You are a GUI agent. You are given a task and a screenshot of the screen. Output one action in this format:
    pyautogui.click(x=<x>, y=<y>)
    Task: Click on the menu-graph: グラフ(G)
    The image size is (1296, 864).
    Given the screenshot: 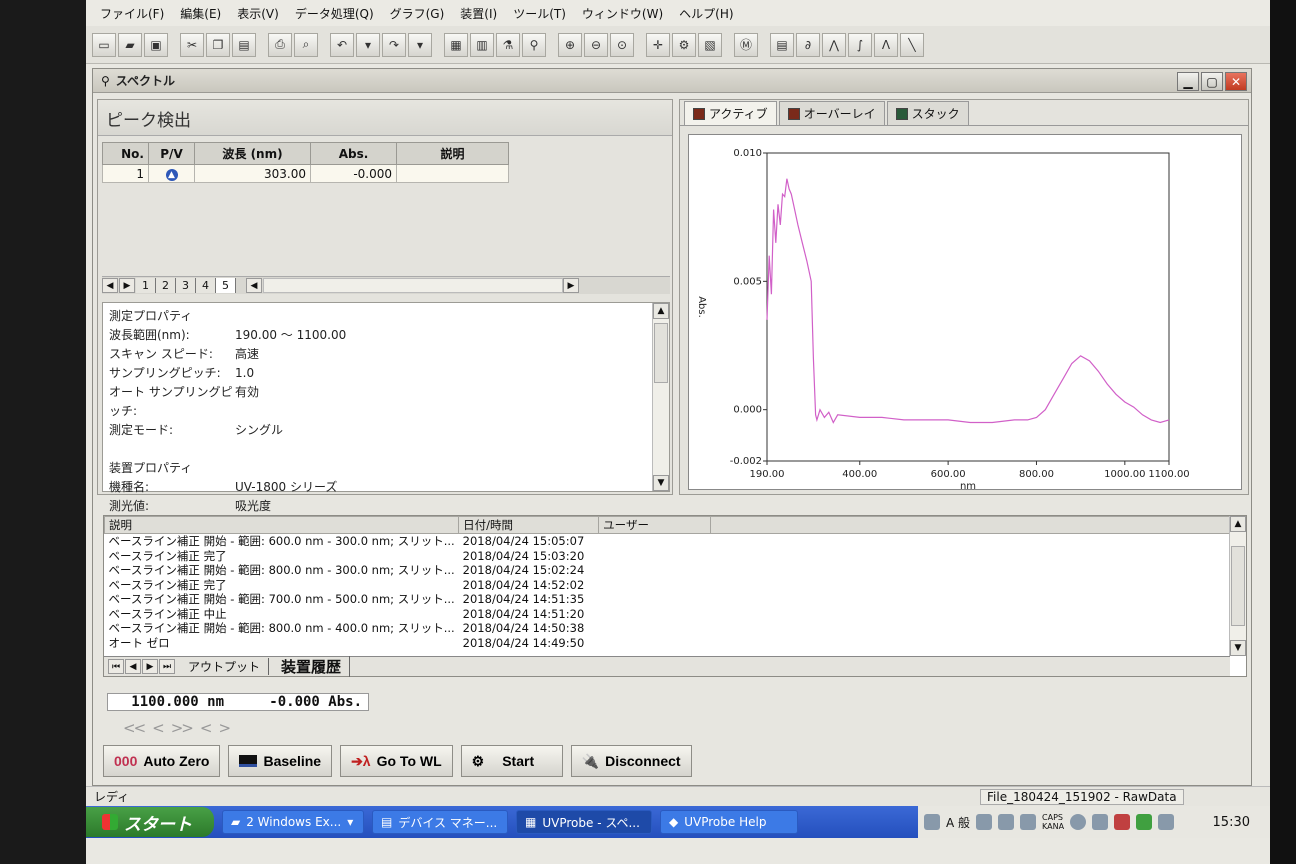 What is the action you would take?
    pyautogui.click(x=417, y=13)
    